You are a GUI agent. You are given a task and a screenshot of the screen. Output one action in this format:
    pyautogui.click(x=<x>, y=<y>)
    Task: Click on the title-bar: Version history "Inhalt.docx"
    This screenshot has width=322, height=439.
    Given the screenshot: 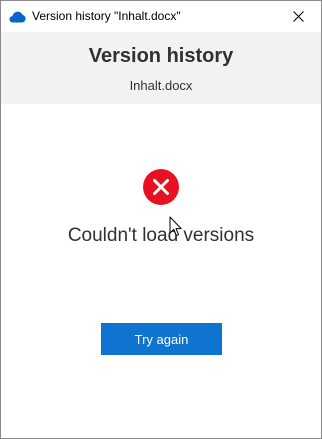 What is the action you would take?
    pyautogui.click(x=161, y=16)
    